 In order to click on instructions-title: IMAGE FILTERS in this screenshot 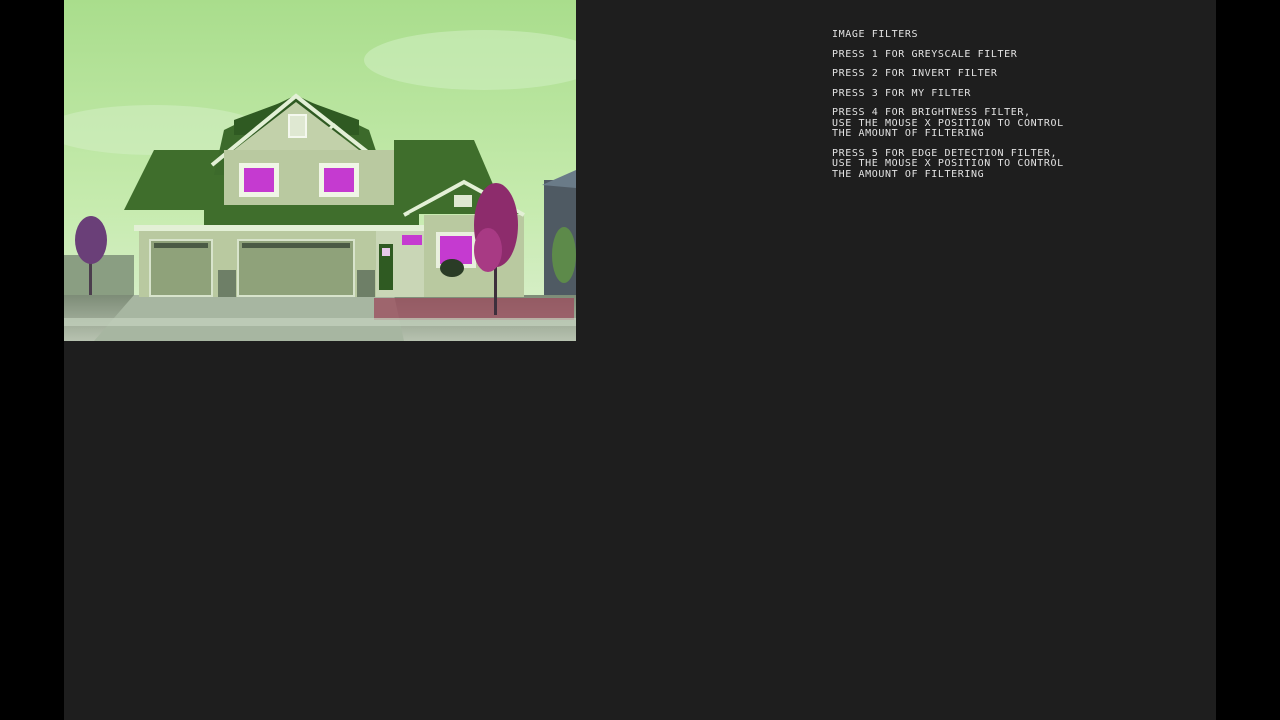, I will do `click(1012, 35)`.